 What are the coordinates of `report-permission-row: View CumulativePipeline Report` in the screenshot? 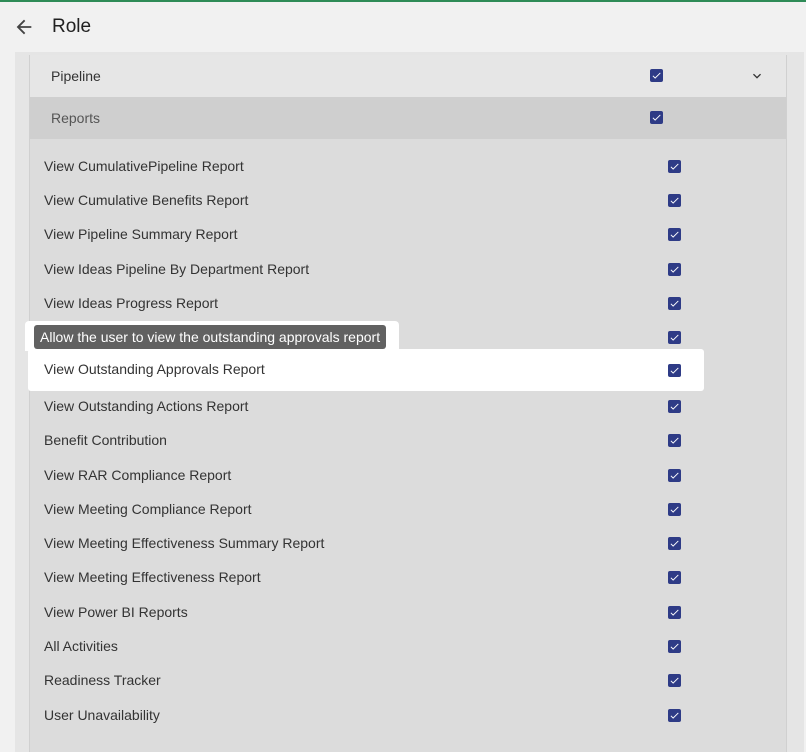 It's located at (408, 166).